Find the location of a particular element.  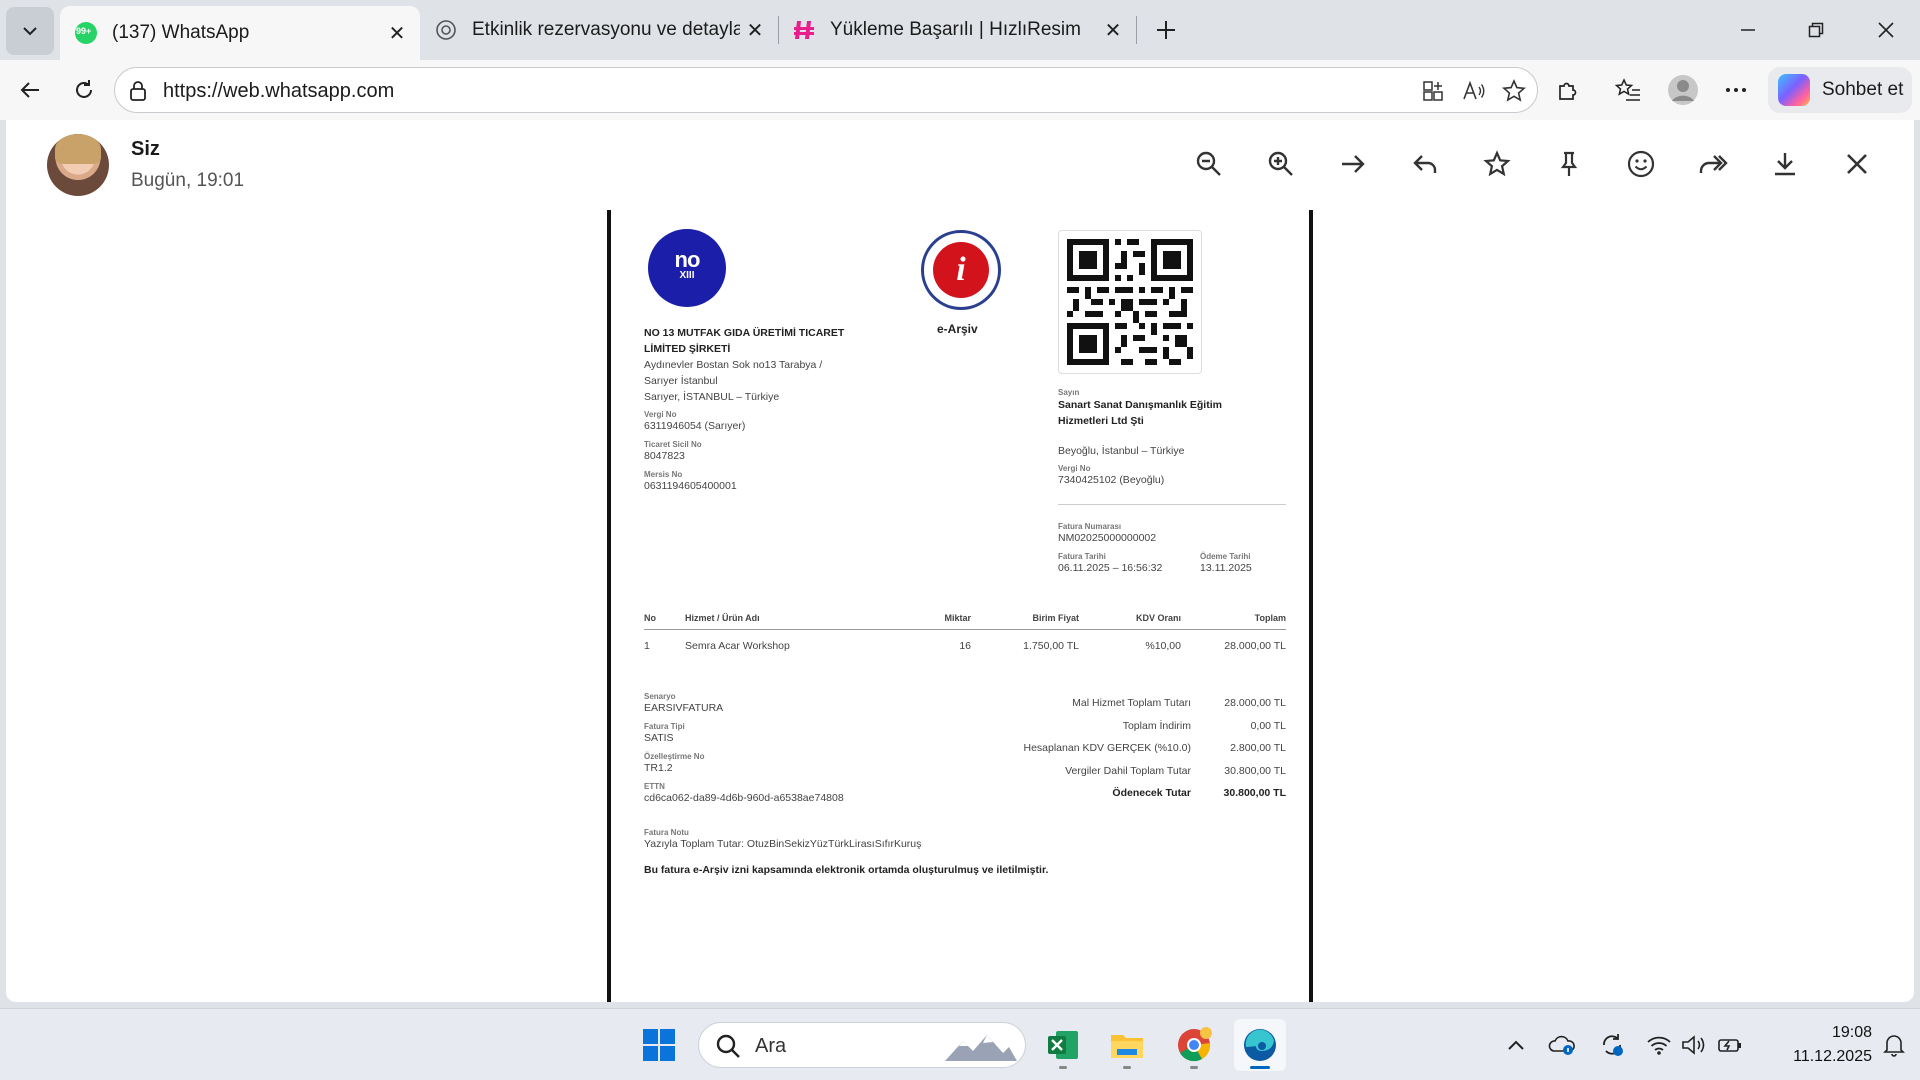

lock-icon is located at coordinates (138, 91).